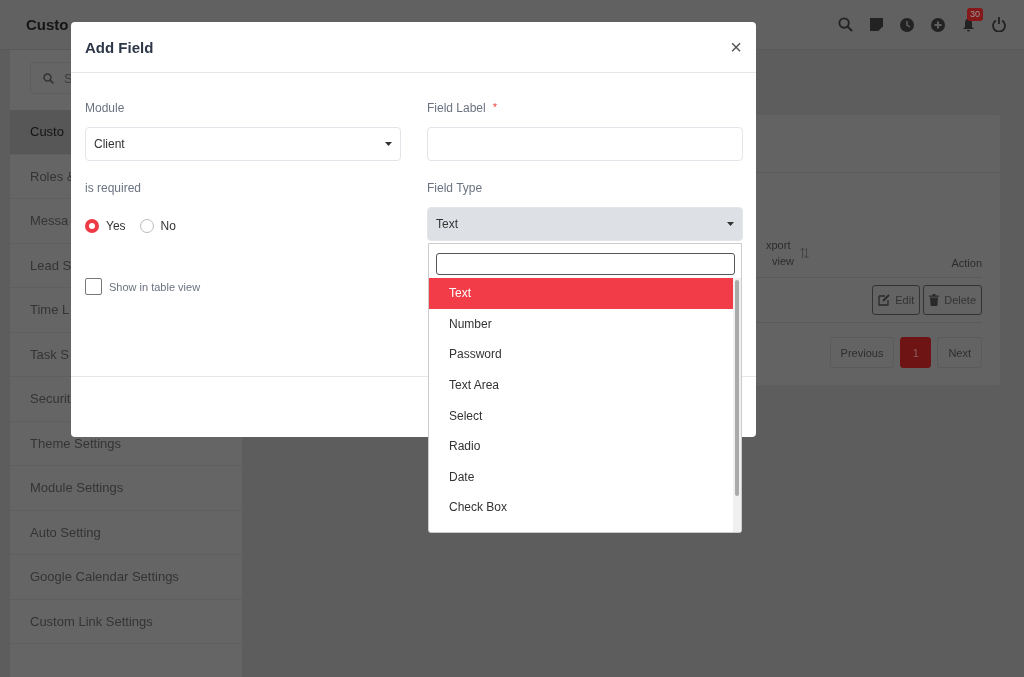 Image resolution: width=1024 pixels, height=677 pixels. I want to click on radio-label: Yes, so click(116, 226).